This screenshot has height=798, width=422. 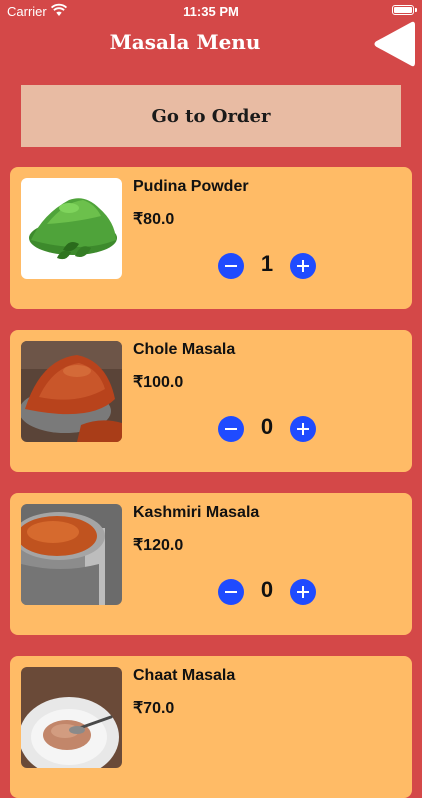 What do you see at coordinates (211, 116) in the screenshot?
I see `go-to-order-button: Go to Order` at bounding box center [211, 116].